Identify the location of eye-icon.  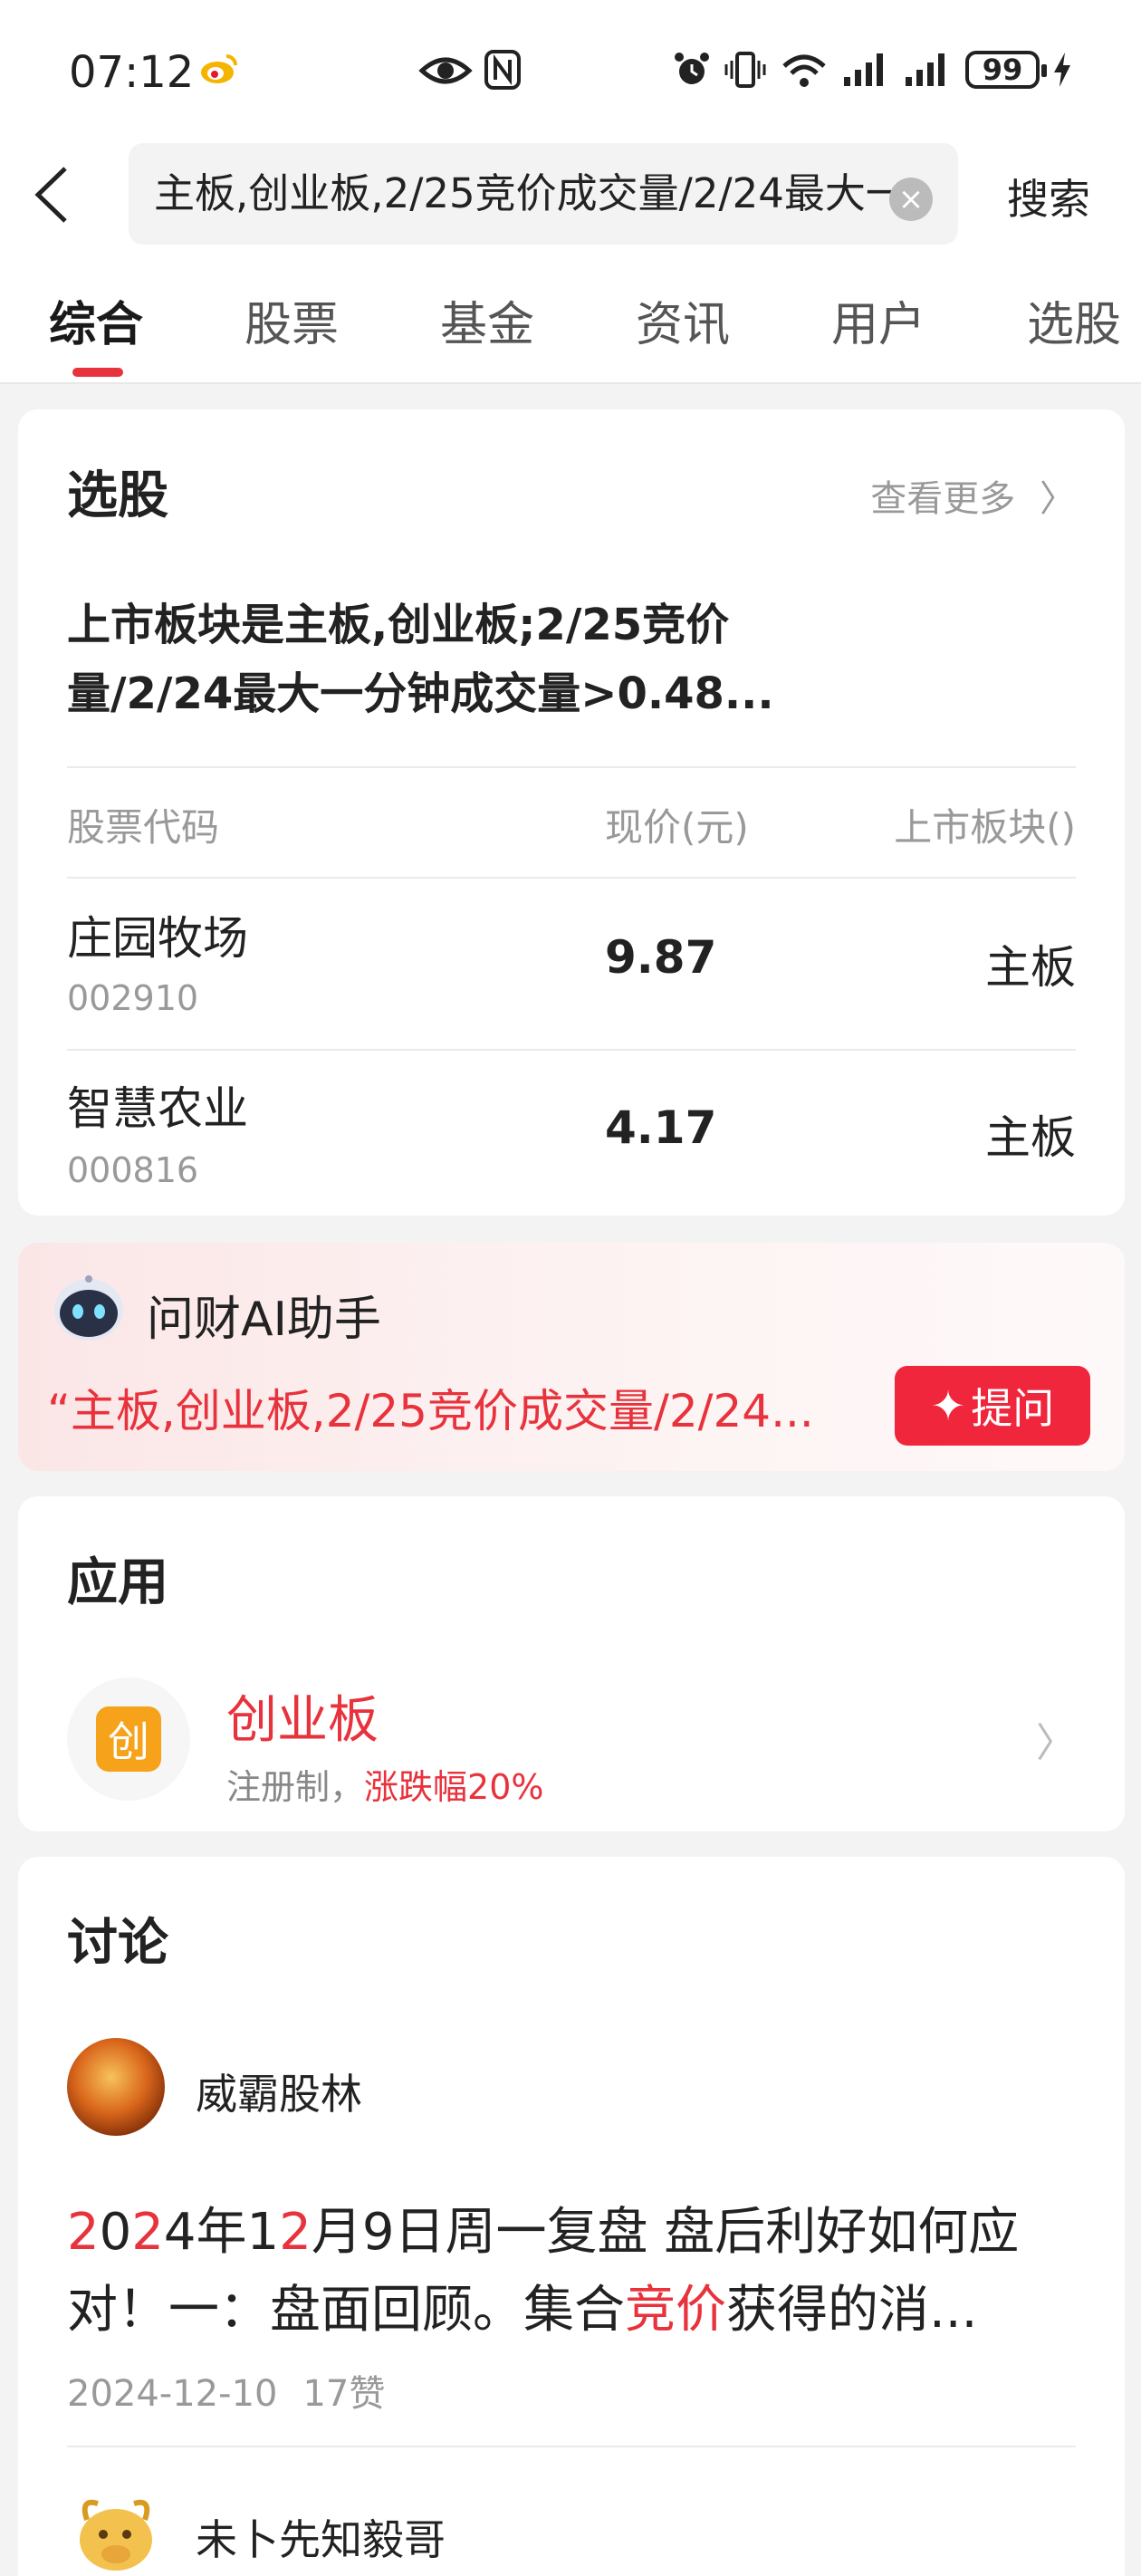
(445, 70).